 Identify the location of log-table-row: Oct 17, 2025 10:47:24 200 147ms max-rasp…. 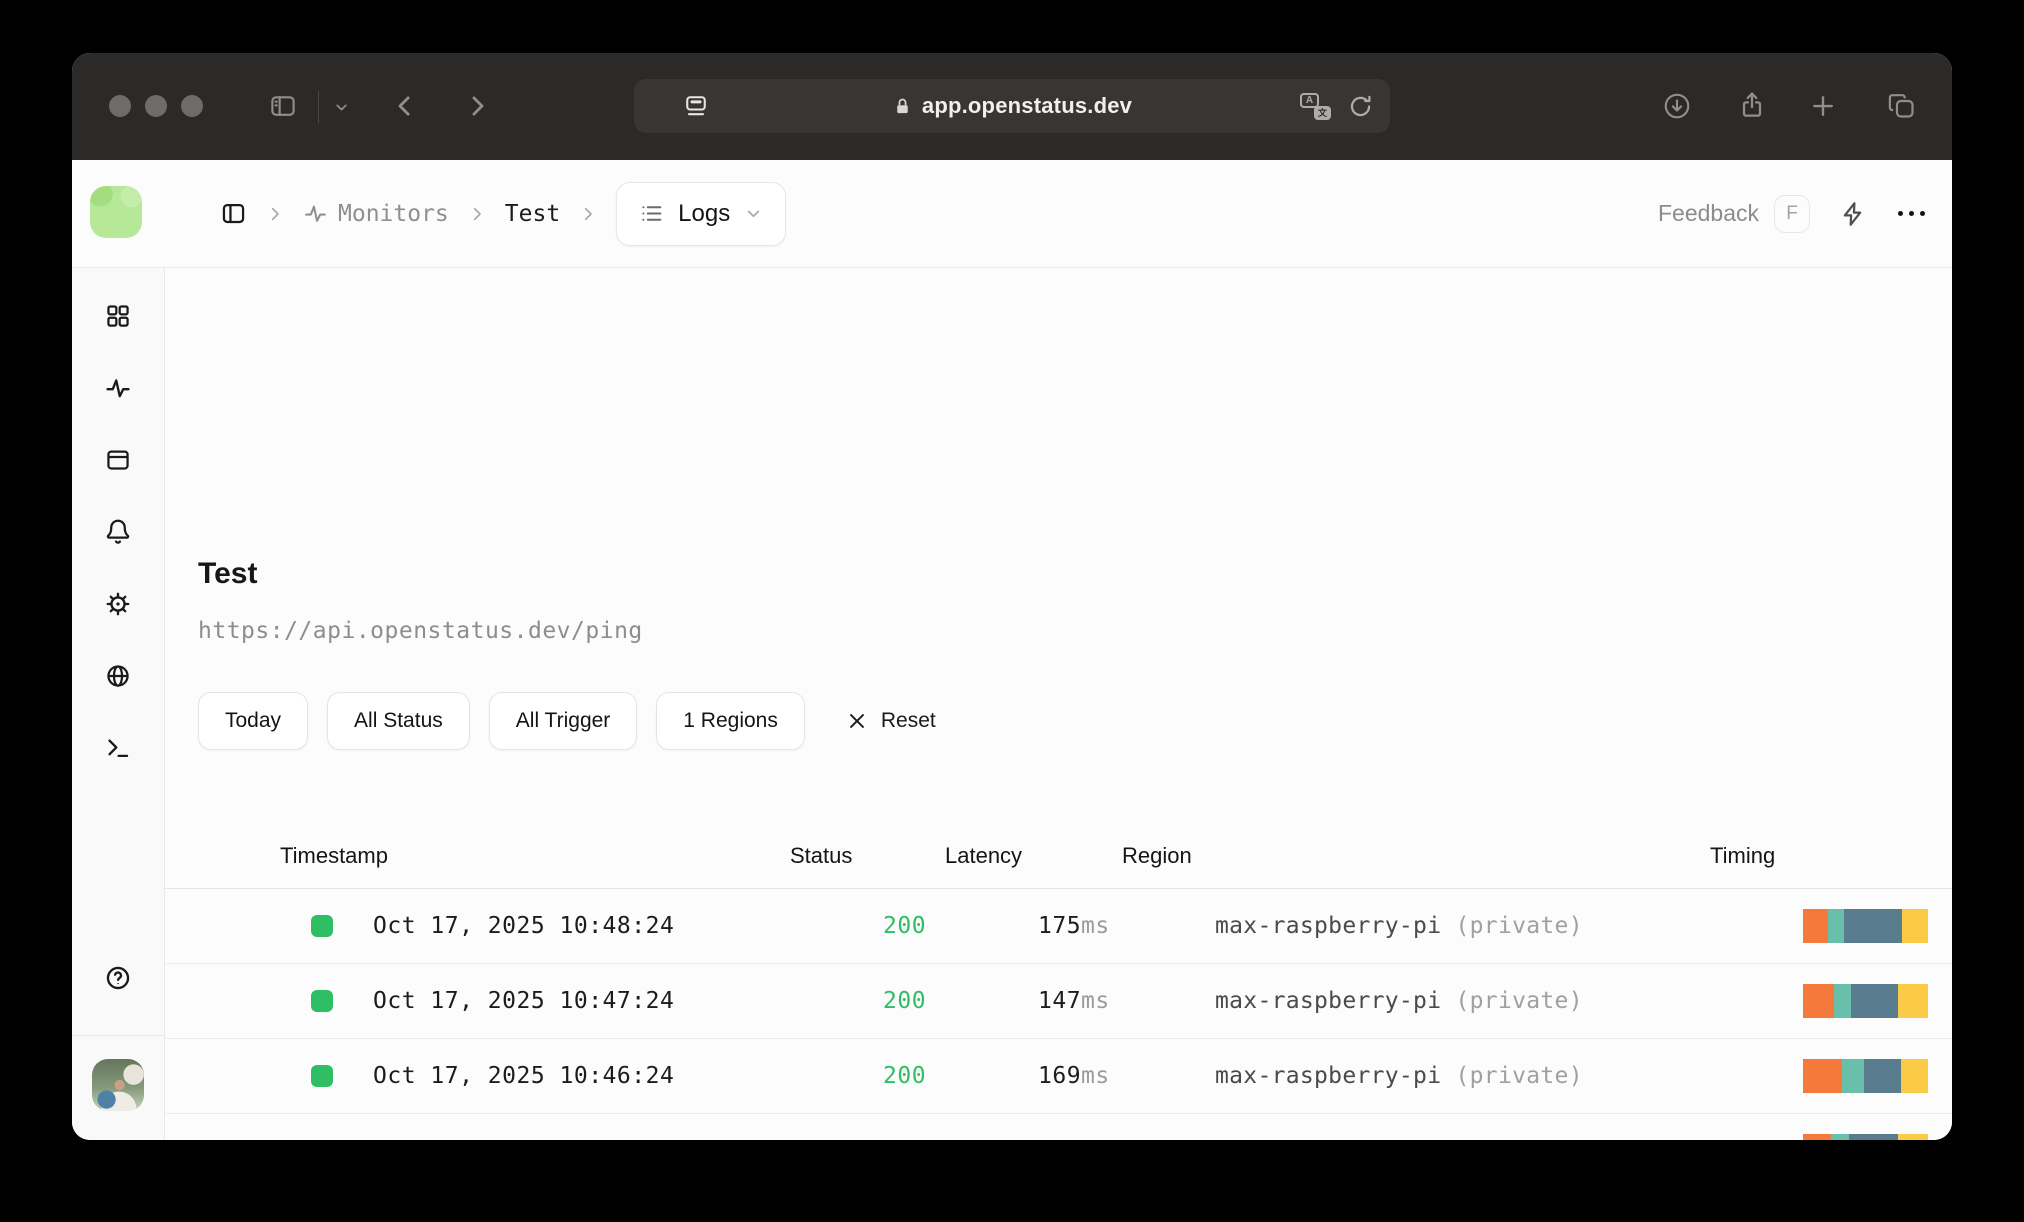
(1058, 1001).